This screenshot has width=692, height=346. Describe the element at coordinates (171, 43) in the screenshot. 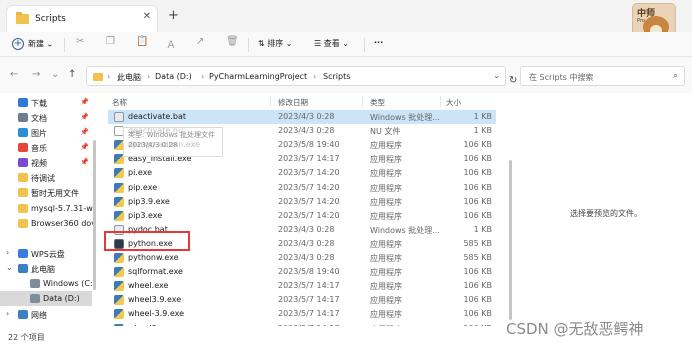

I see `rename-icon: Ａ` at that location.